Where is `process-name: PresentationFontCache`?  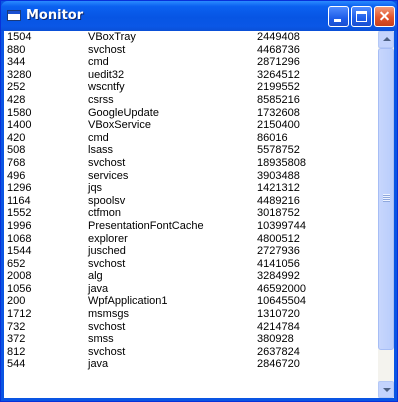 process-name: PresentationFontCache is located at coordinates (146, 225).